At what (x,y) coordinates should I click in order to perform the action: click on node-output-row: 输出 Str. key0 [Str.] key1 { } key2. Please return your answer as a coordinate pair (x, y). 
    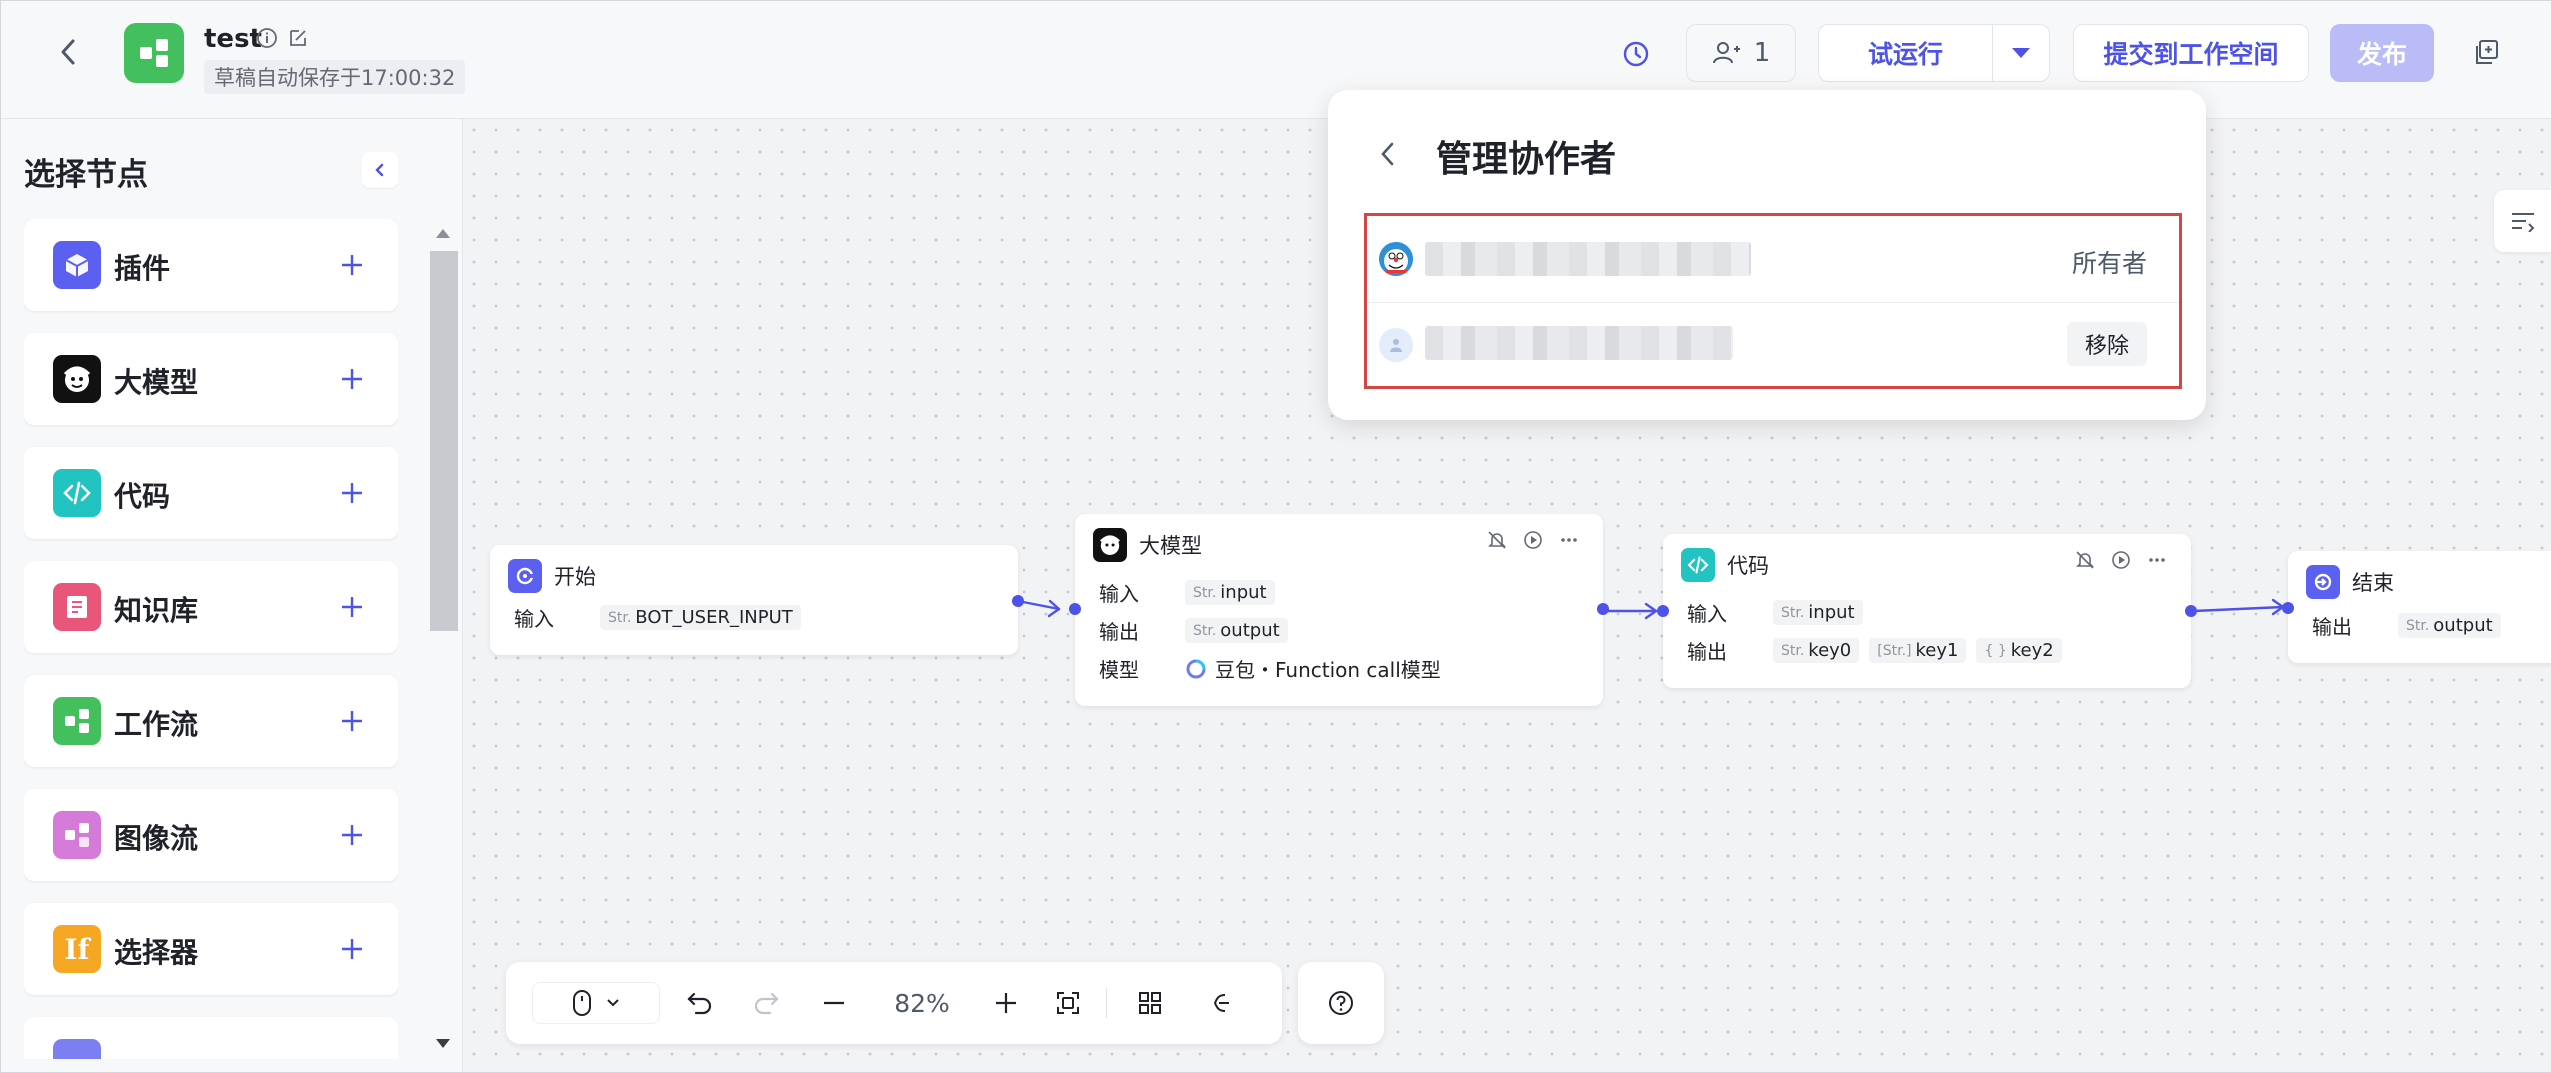
    Looking at the image, I should click on (1874, 650).